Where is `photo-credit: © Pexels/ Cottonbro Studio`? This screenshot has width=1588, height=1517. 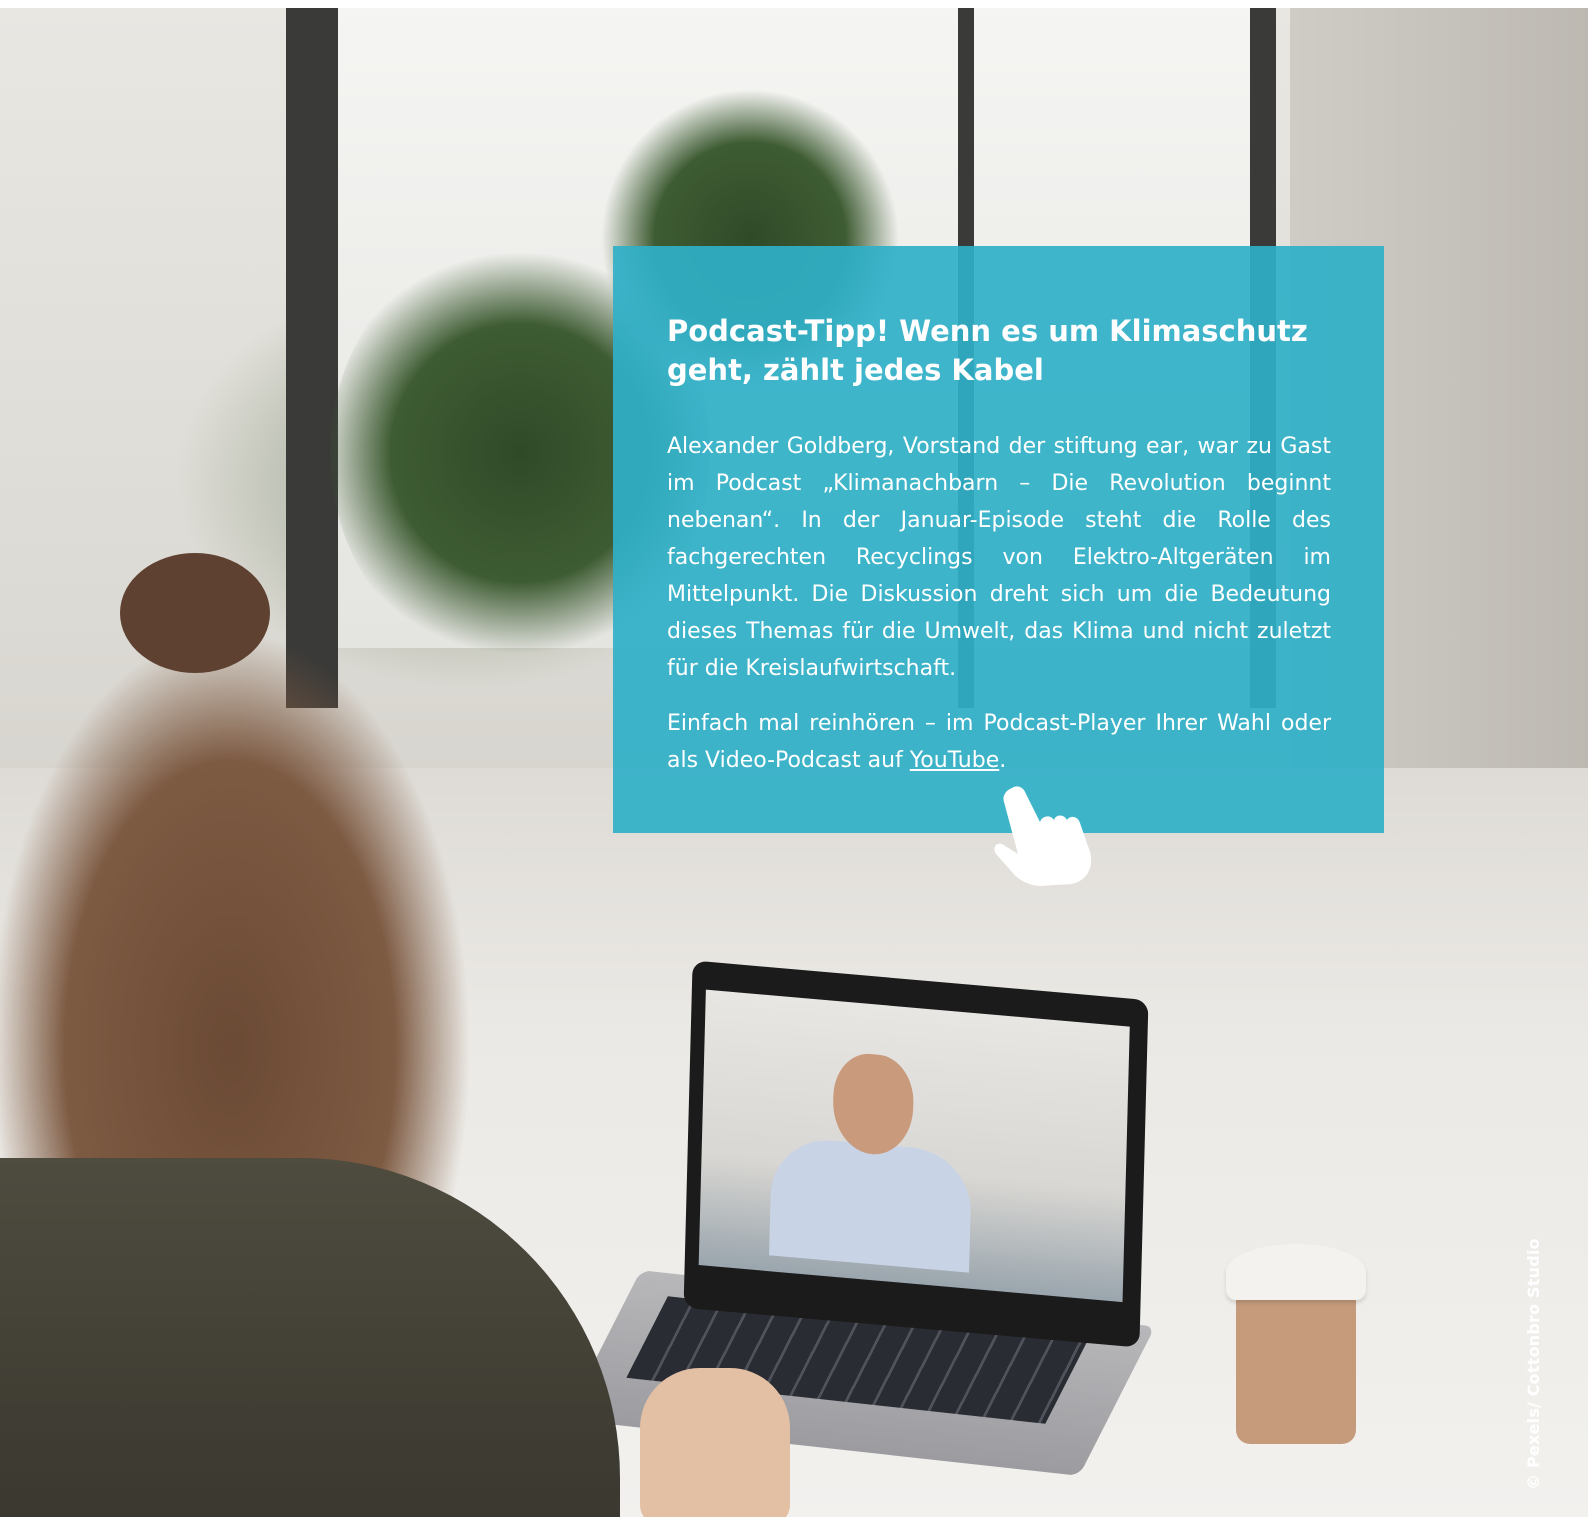
photo-credit: © Pexels/ Cottonbro Studio is located at coordinates (1533, 1364).